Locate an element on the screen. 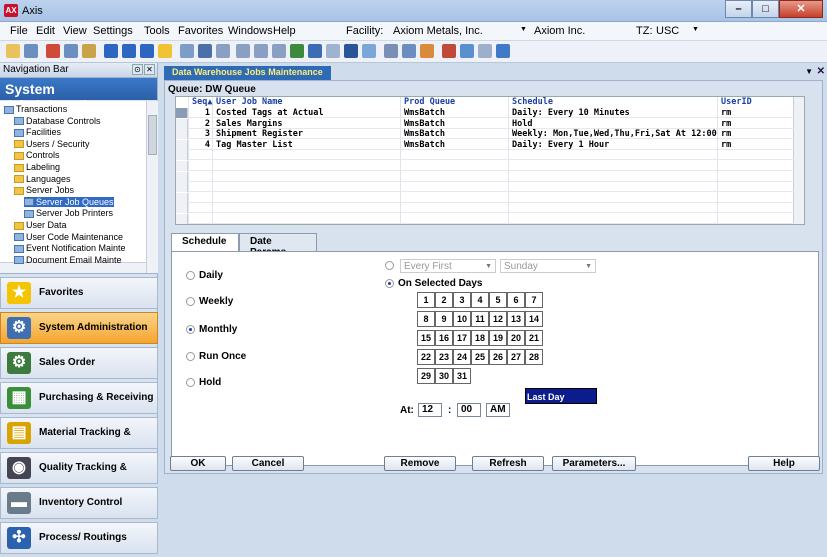 The width and height of the screenshot is (827, 557). tree-item: Languages is located at coordinates (42, 179).